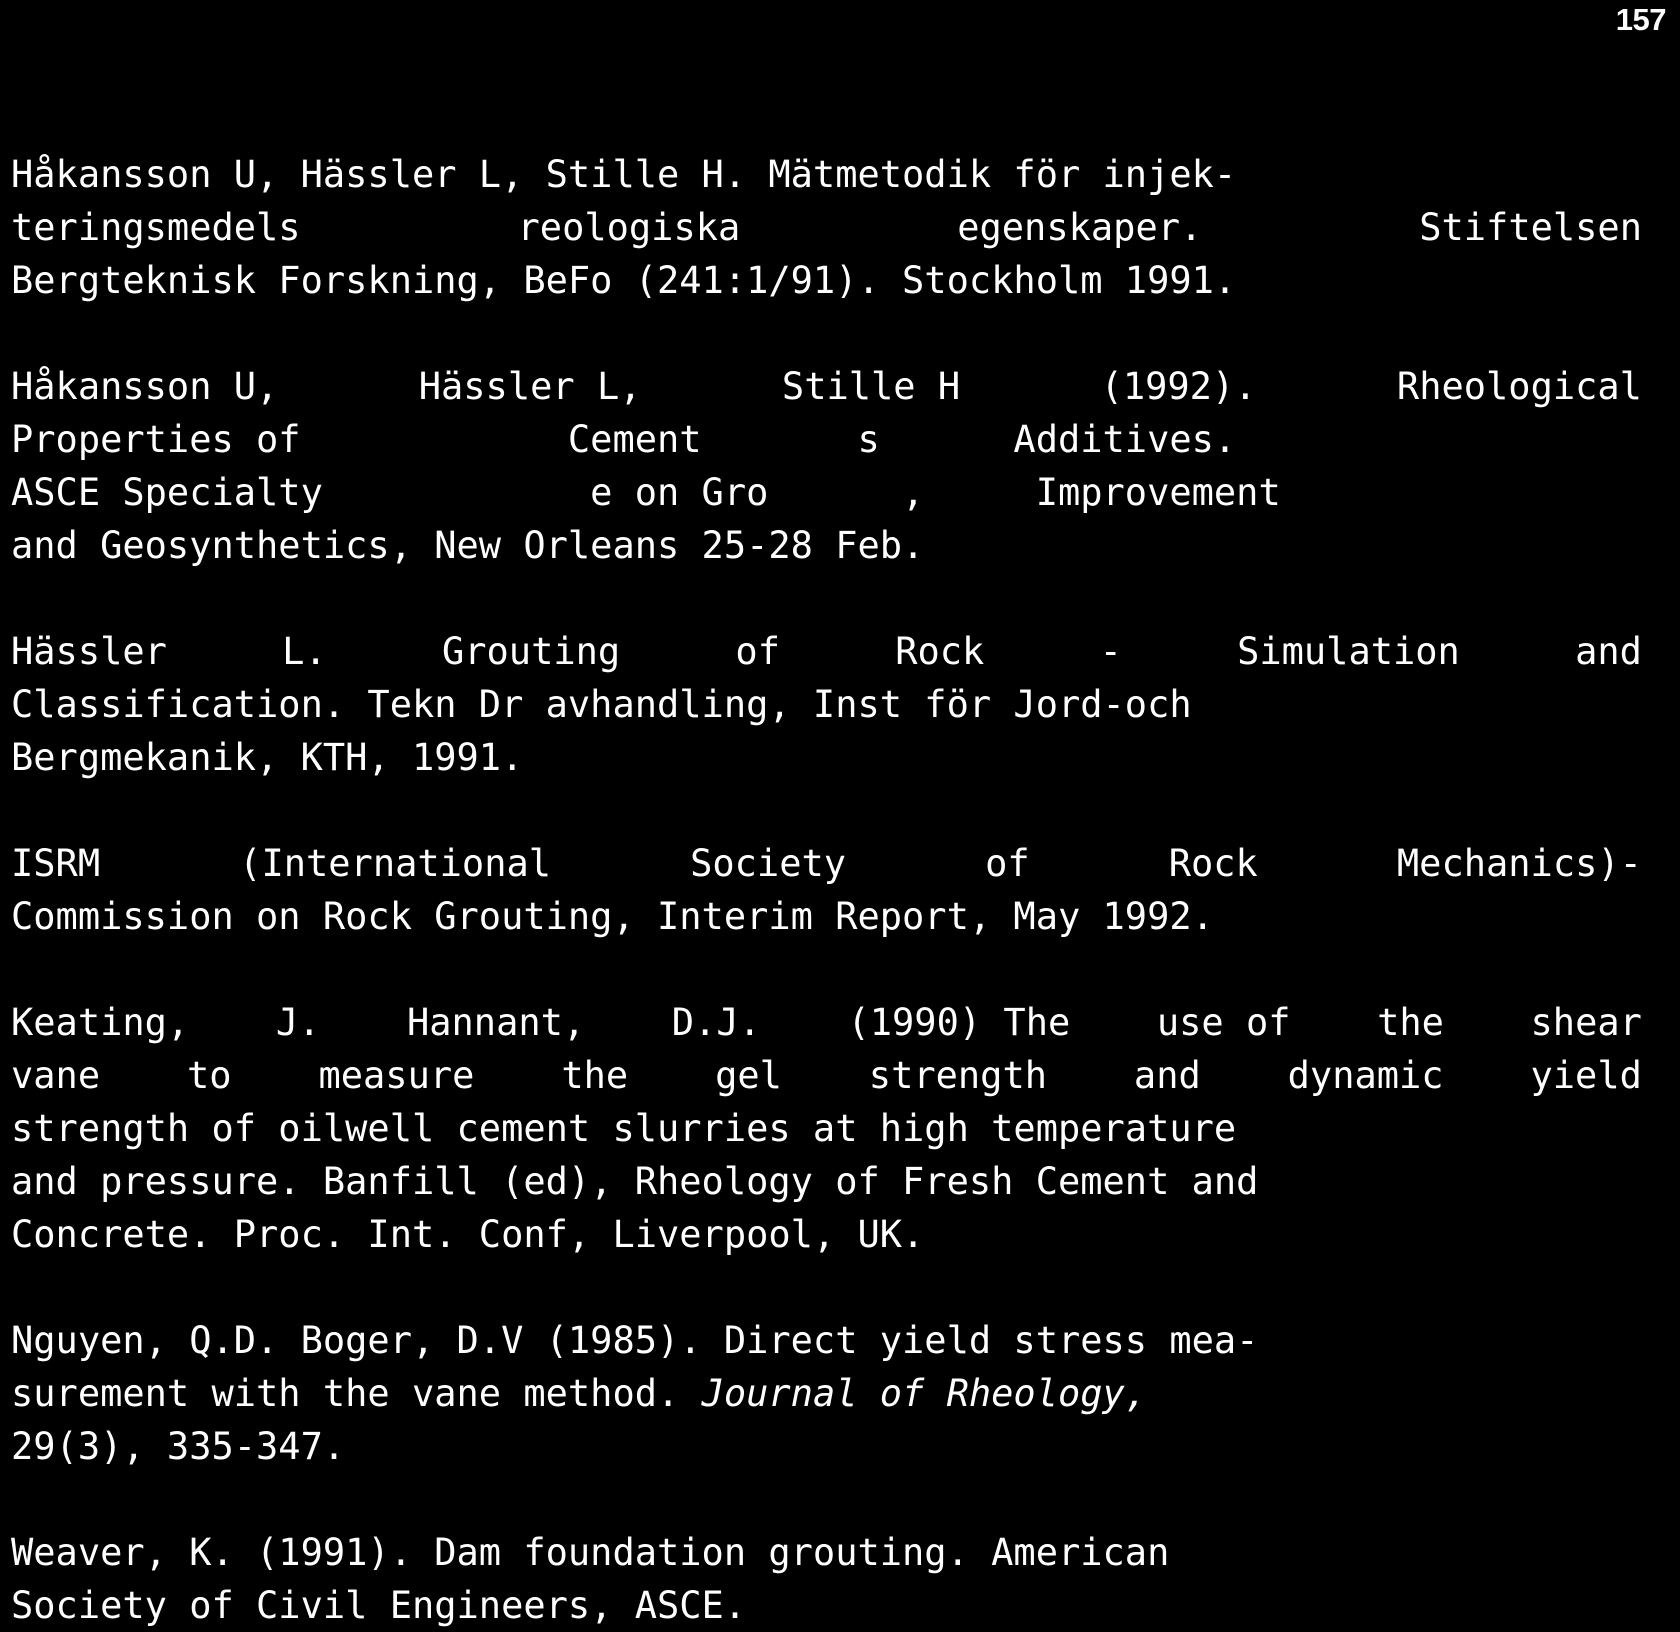  Describe the element at coordinates (396, 1075) in the screenshot. I see `line-word: measure` at that location.